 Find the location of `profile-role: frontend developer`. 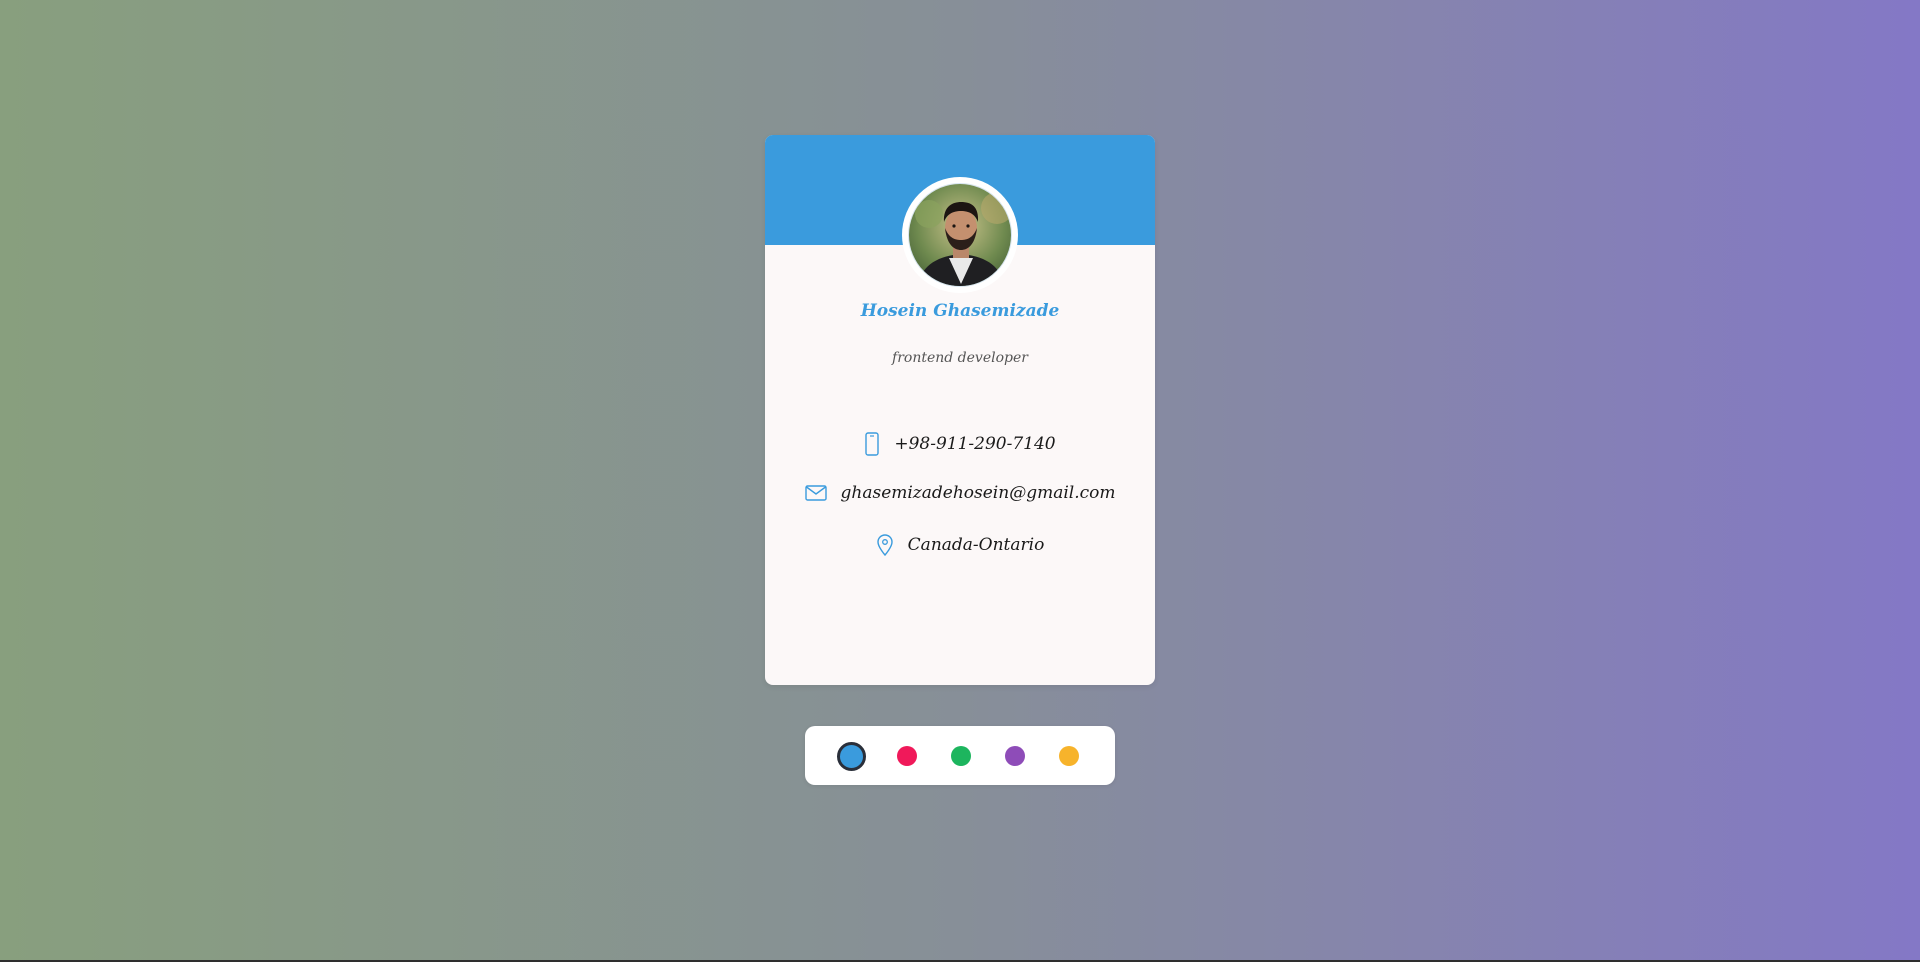

profile-role: frontend developer is located at coordinates (960, 358).